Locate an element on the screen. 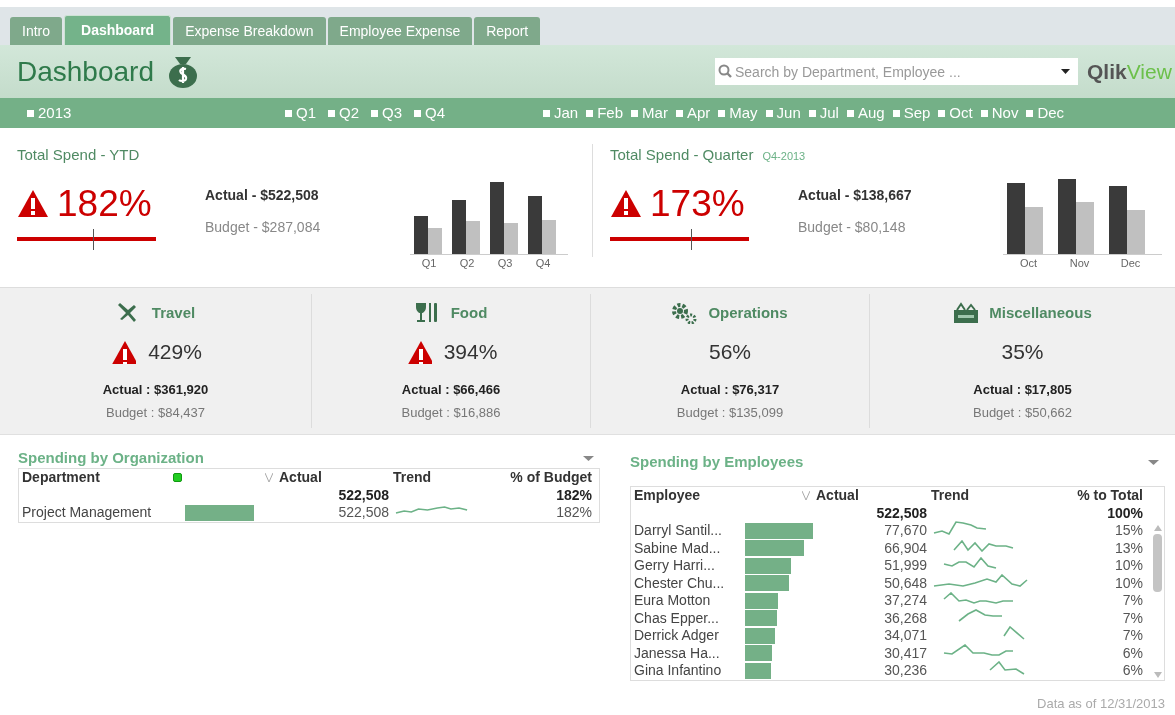  table-cell-text: 50,648 is located at coordinates (905, 583).